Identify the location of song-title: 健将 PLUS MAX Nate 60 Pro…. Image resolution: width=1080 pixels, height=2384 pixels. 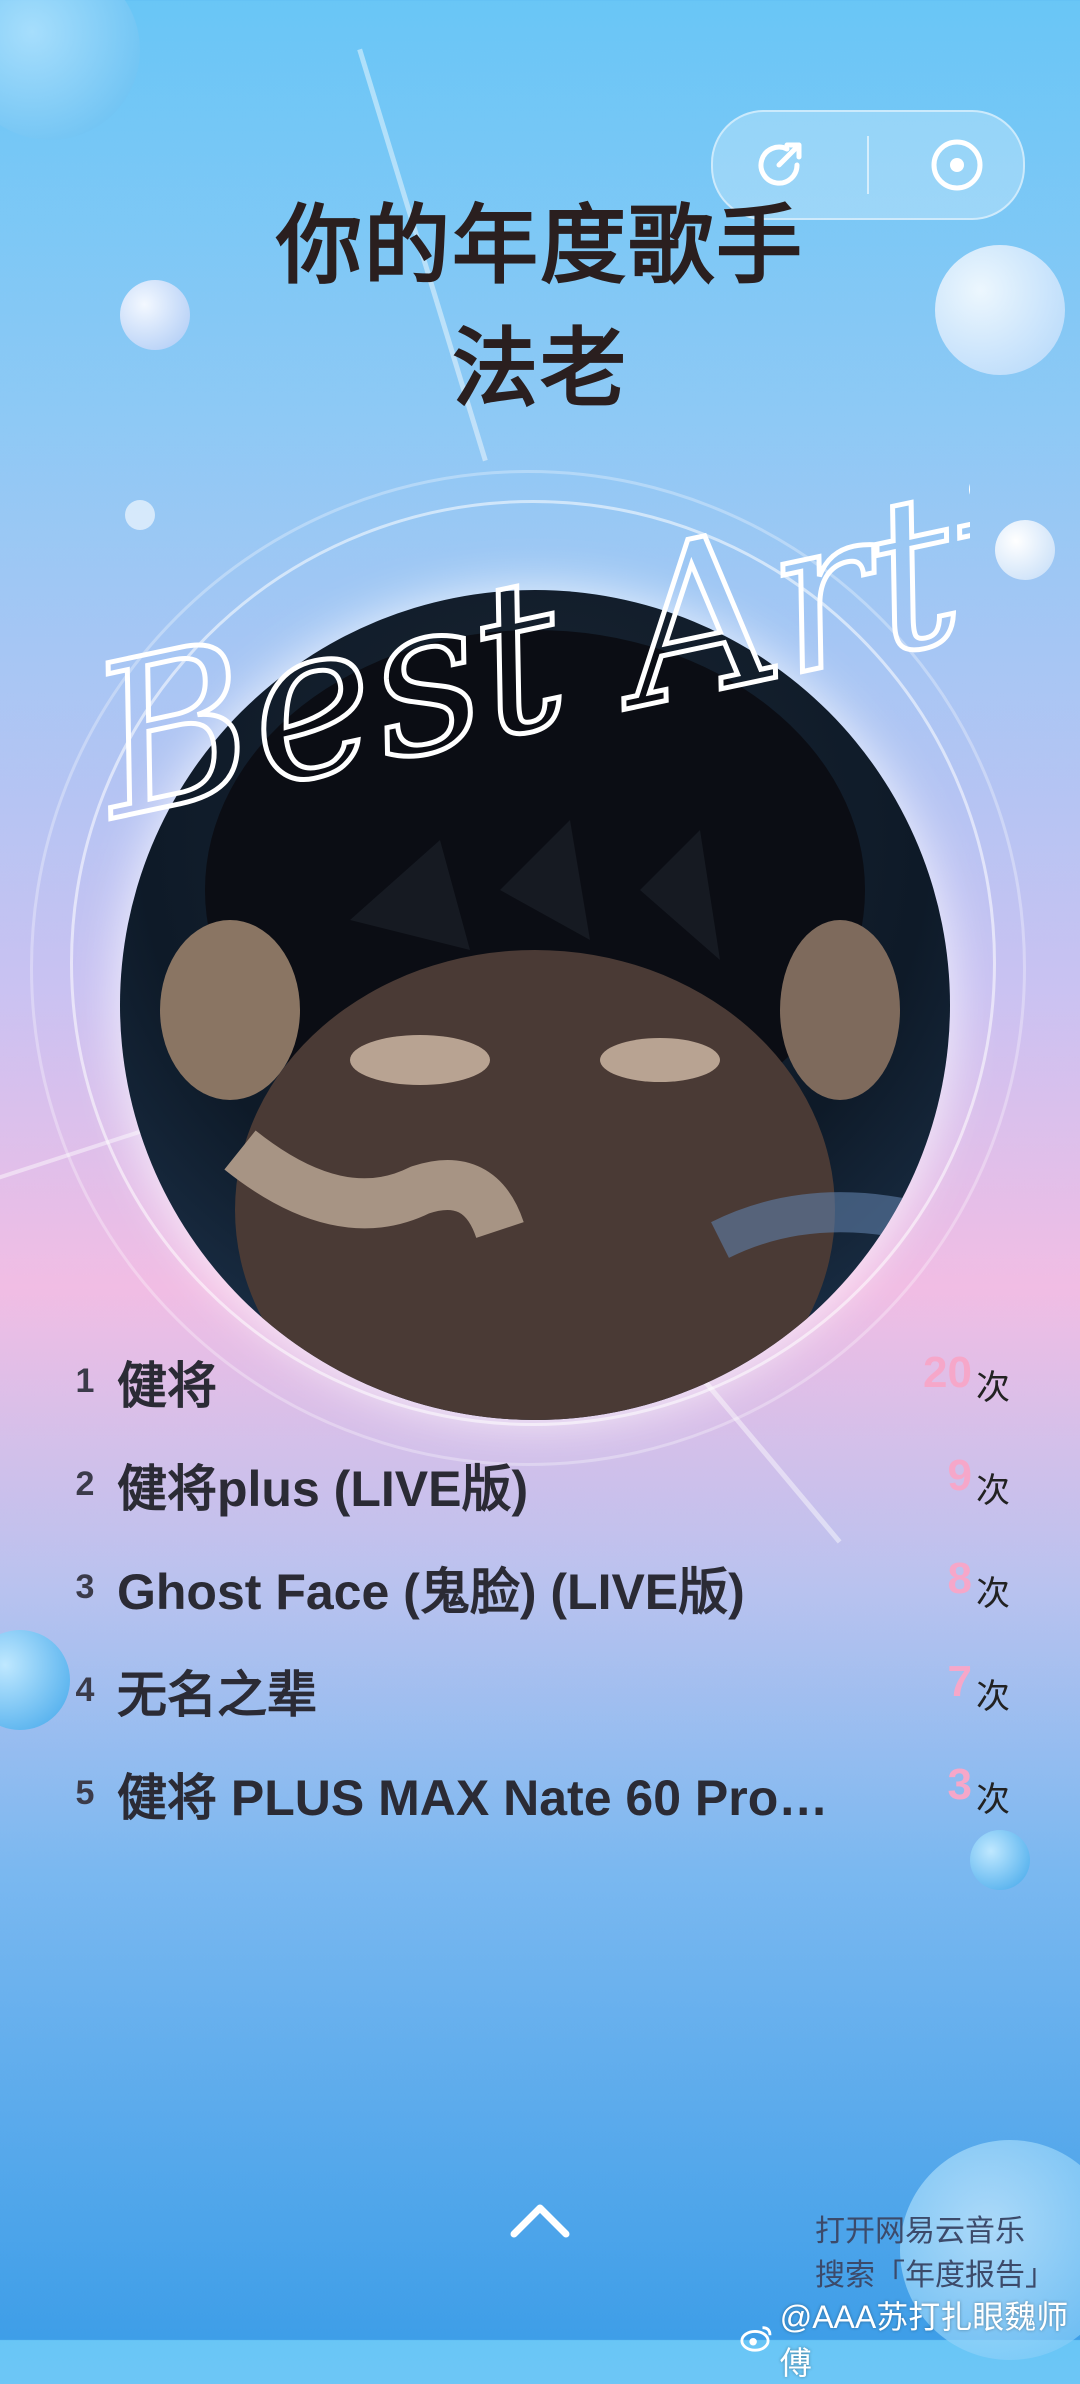
(473, 1798).